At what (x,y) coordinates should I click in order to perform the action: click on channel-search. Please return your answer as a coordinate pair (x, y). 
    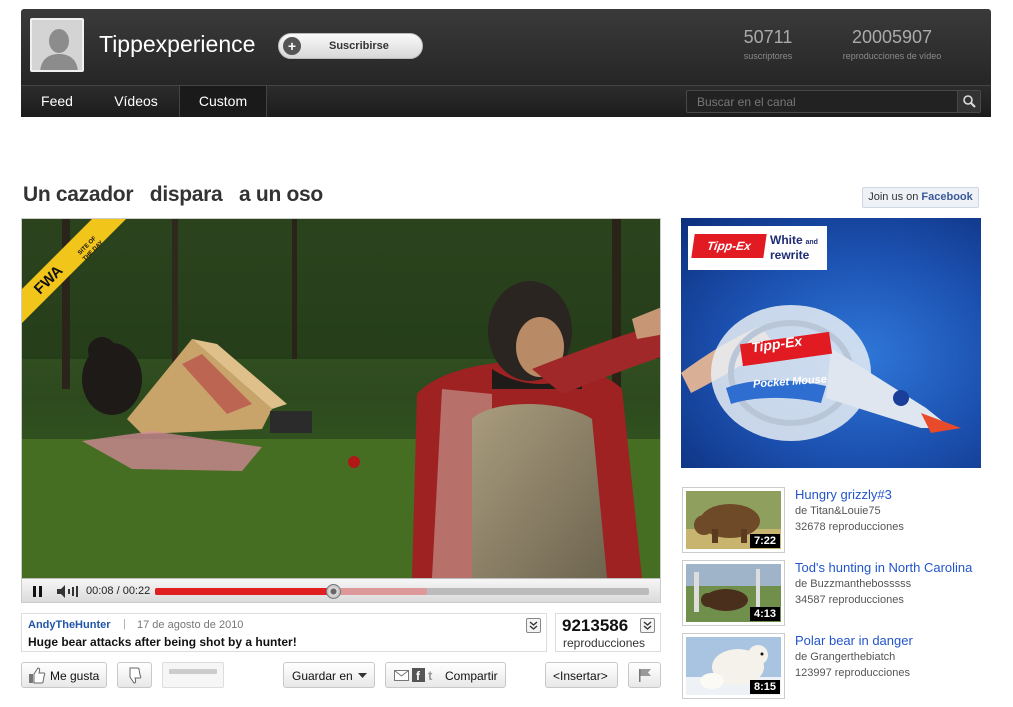
    Looking at the image, I should click on (833, 101).